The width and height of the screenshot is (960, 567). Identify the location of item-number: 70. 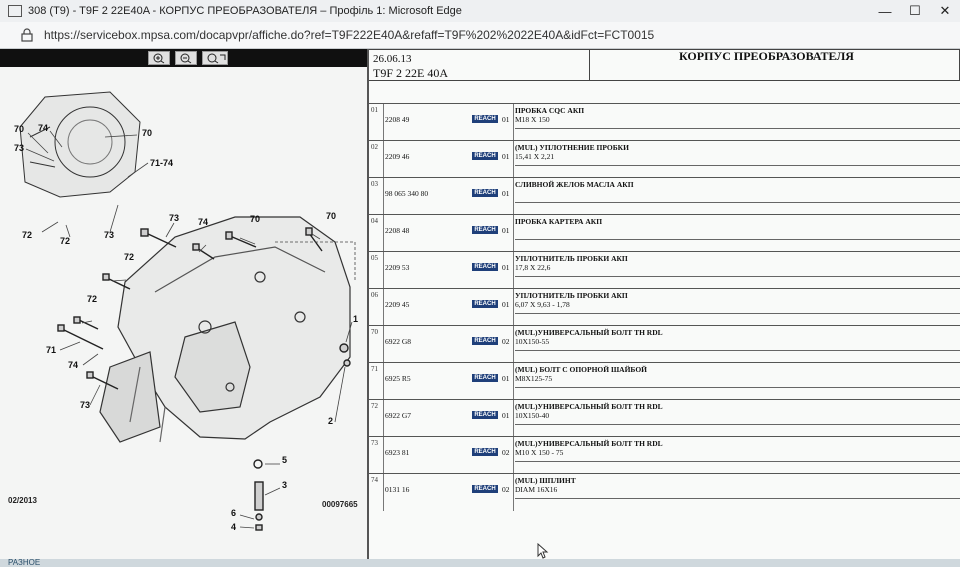
(374, 332).